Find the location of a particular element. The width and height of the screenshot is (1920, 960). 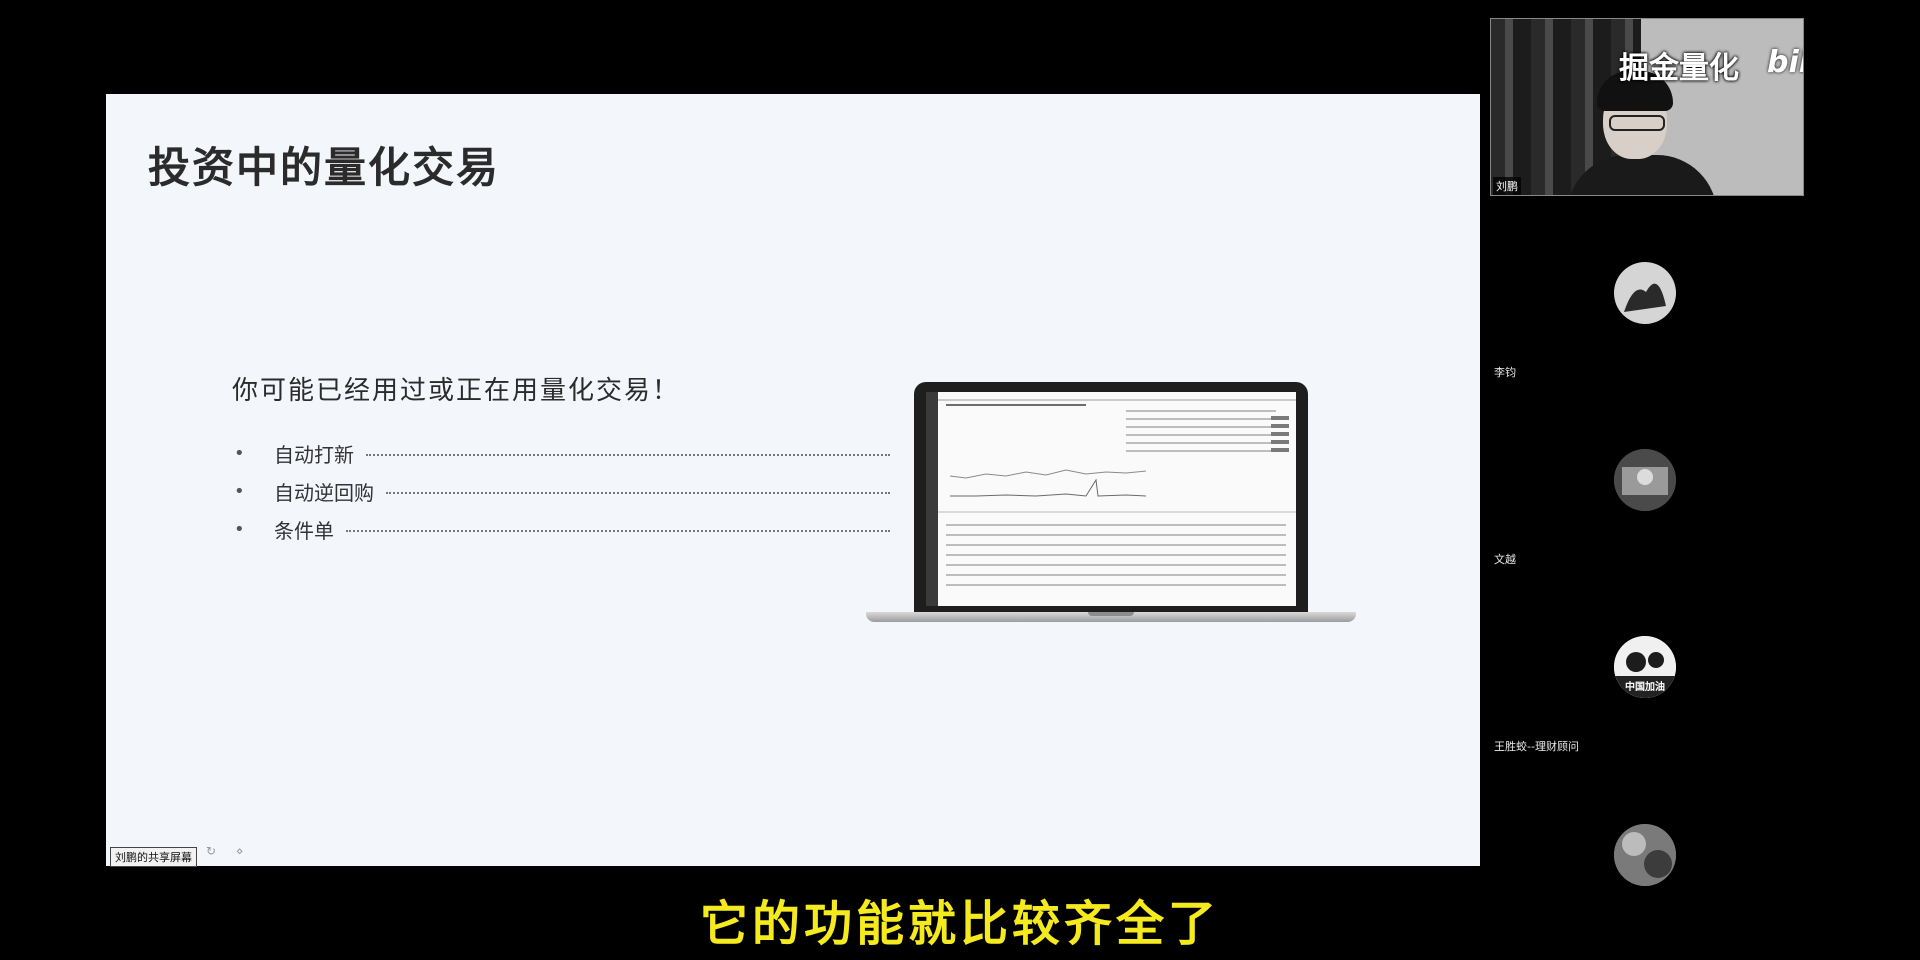

avatar: 中国加油 is located at coordinates (1645, 667).